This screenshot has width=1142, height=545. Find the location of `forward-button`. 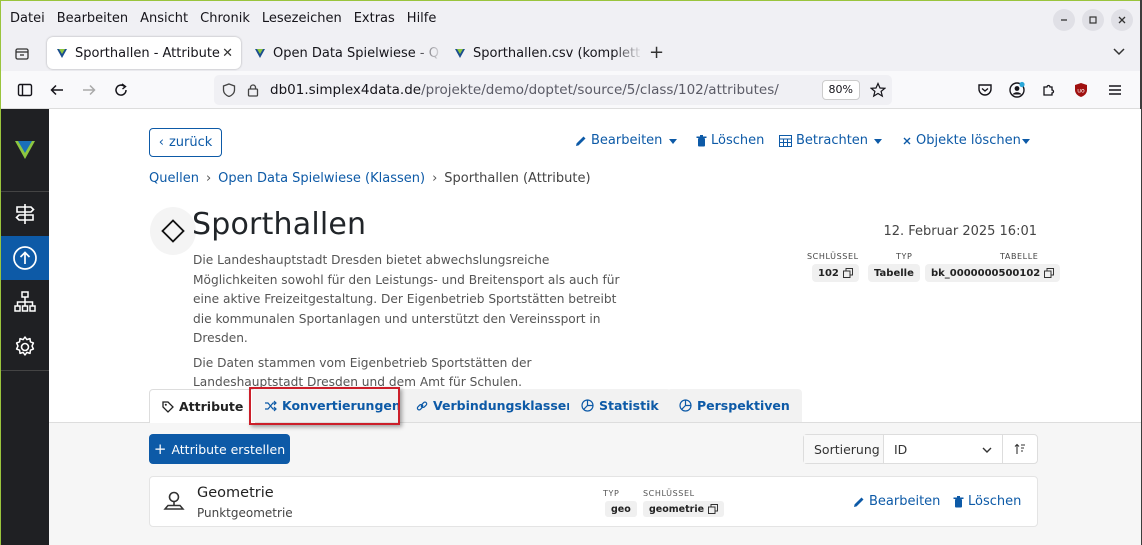

forward-button is located at coordinates (89, 90).